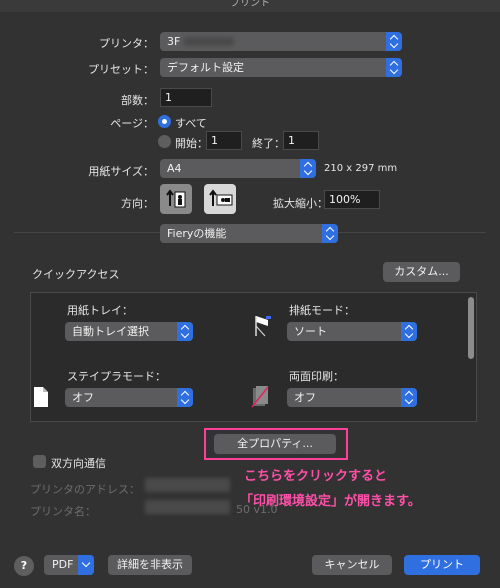  Describe the element at coordinates (63, 564) in the screenshot. I see `pdf-label: PDF` at that location.